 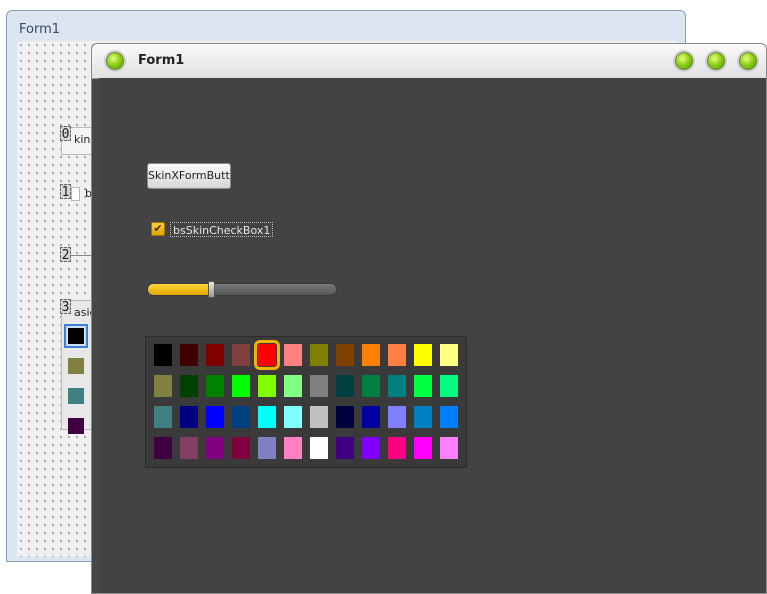 What do you see at coordinates (65, 255) in the screenshot?
I see `designer-tab-index-2: 2` at bounding box center [65, 255].